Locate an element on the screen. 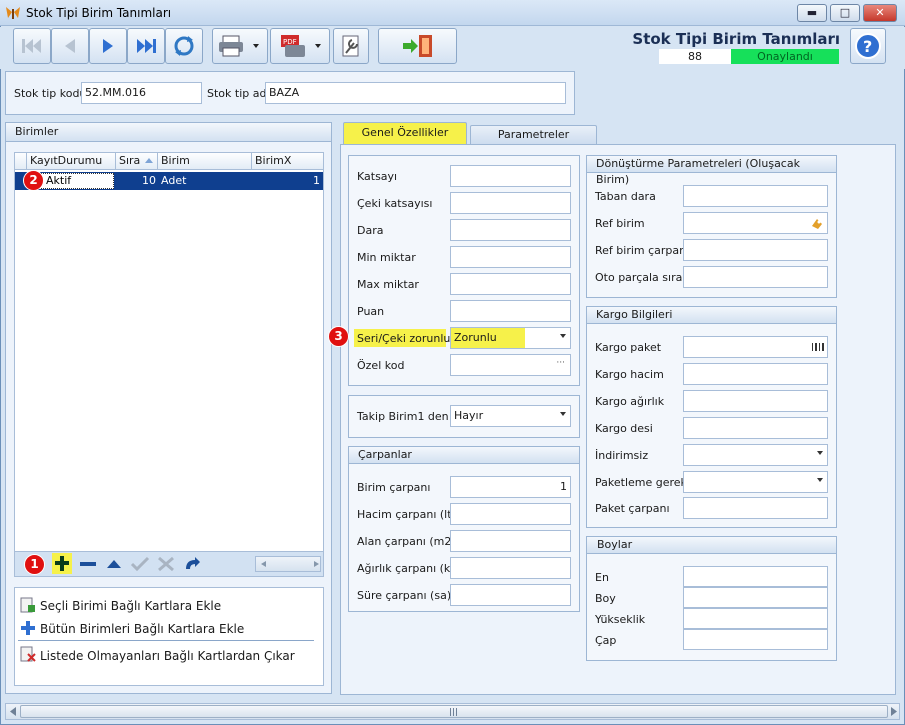 Image resolution: width=905 pixels, height=725 pixels. ellipsis-button: ··· is located at coordinates (560, 363).